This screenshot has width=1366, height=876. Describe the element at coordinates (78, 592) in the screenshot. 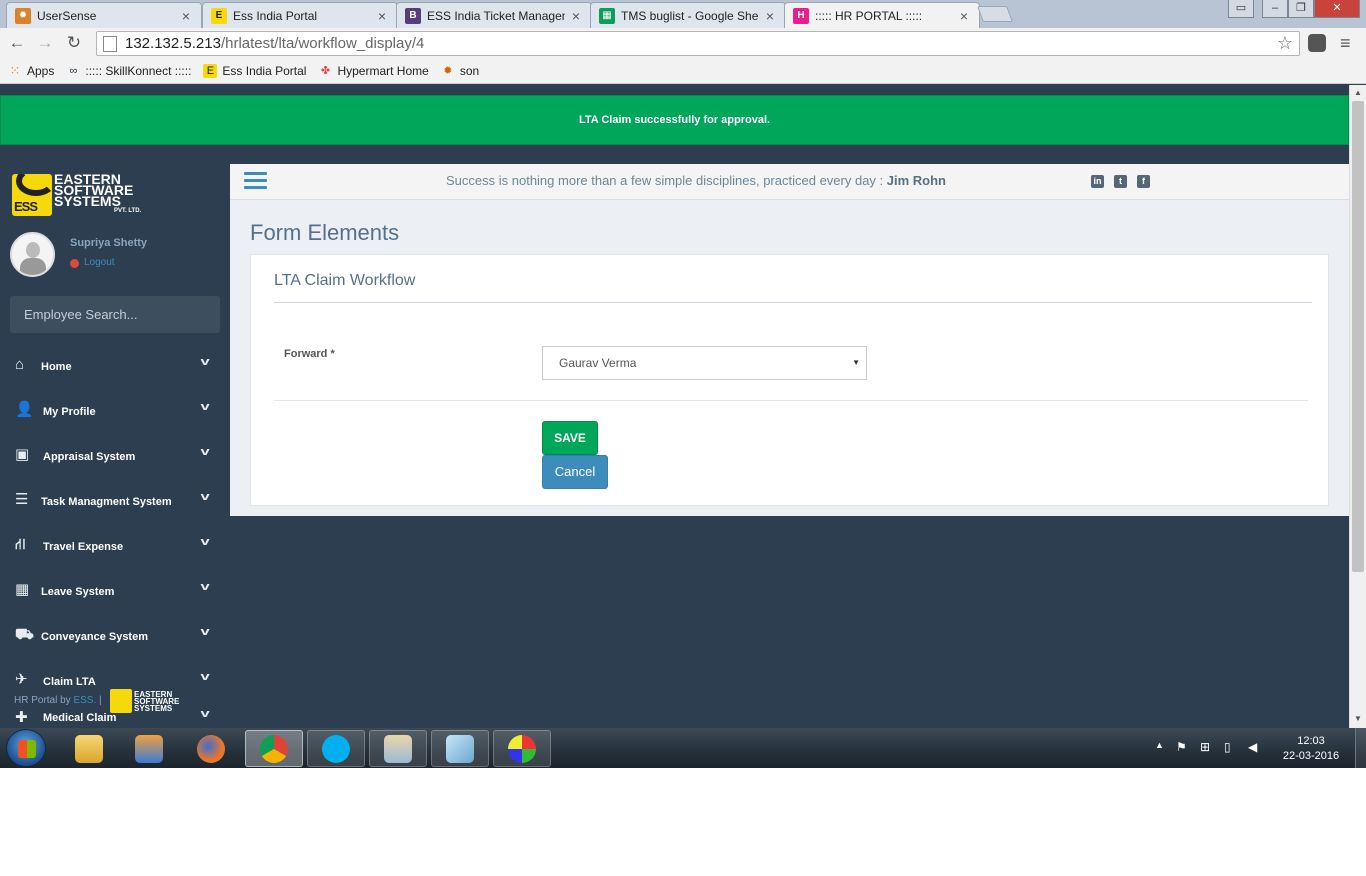

I see `sidebar-item-label: Leave System` at that location.